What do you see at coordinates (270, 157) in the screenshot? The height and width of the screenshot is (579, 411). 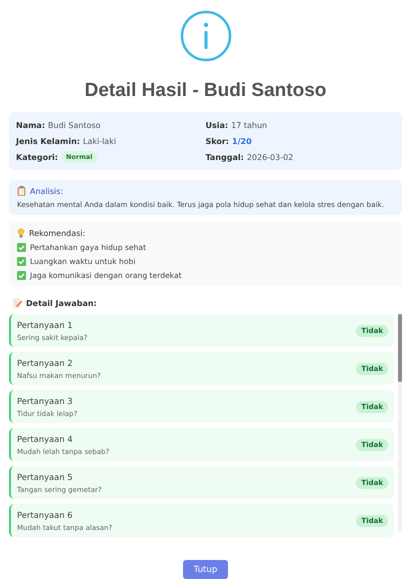 I see `info-value: 2026-03-02` at bounding box center [270, 157].